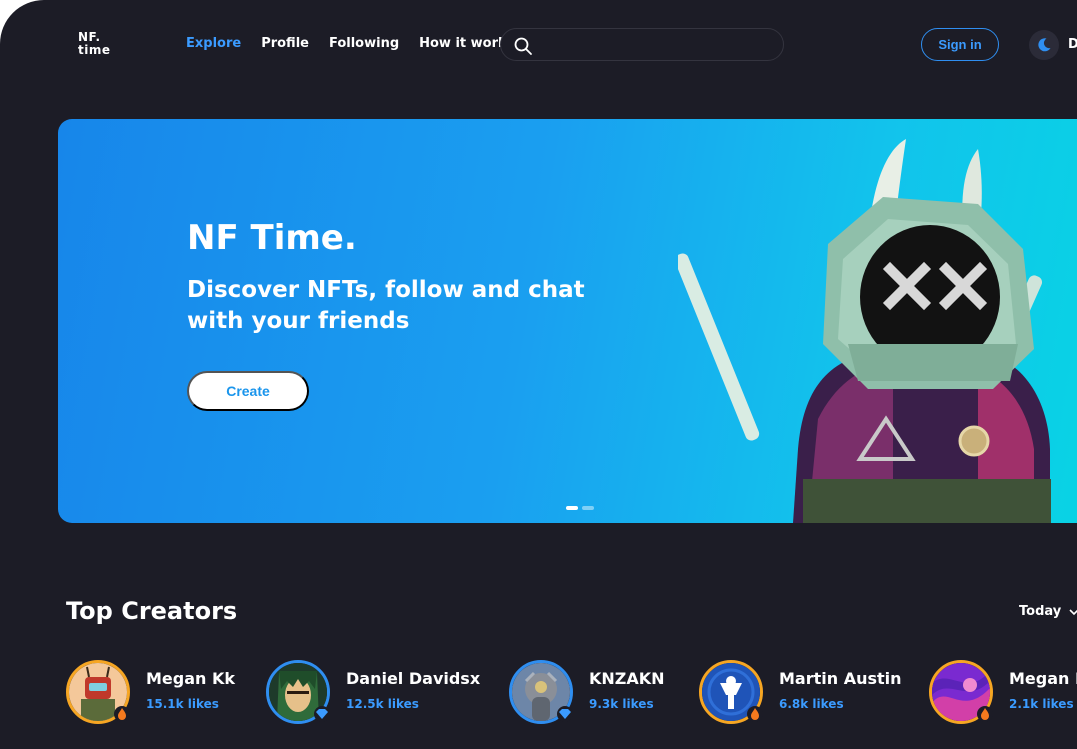 Image resolution: width=1077 pixels, height=749 pixels. Describe the element at coordinates (523, 46) in the screenshot. I see `search-icon` at that location.